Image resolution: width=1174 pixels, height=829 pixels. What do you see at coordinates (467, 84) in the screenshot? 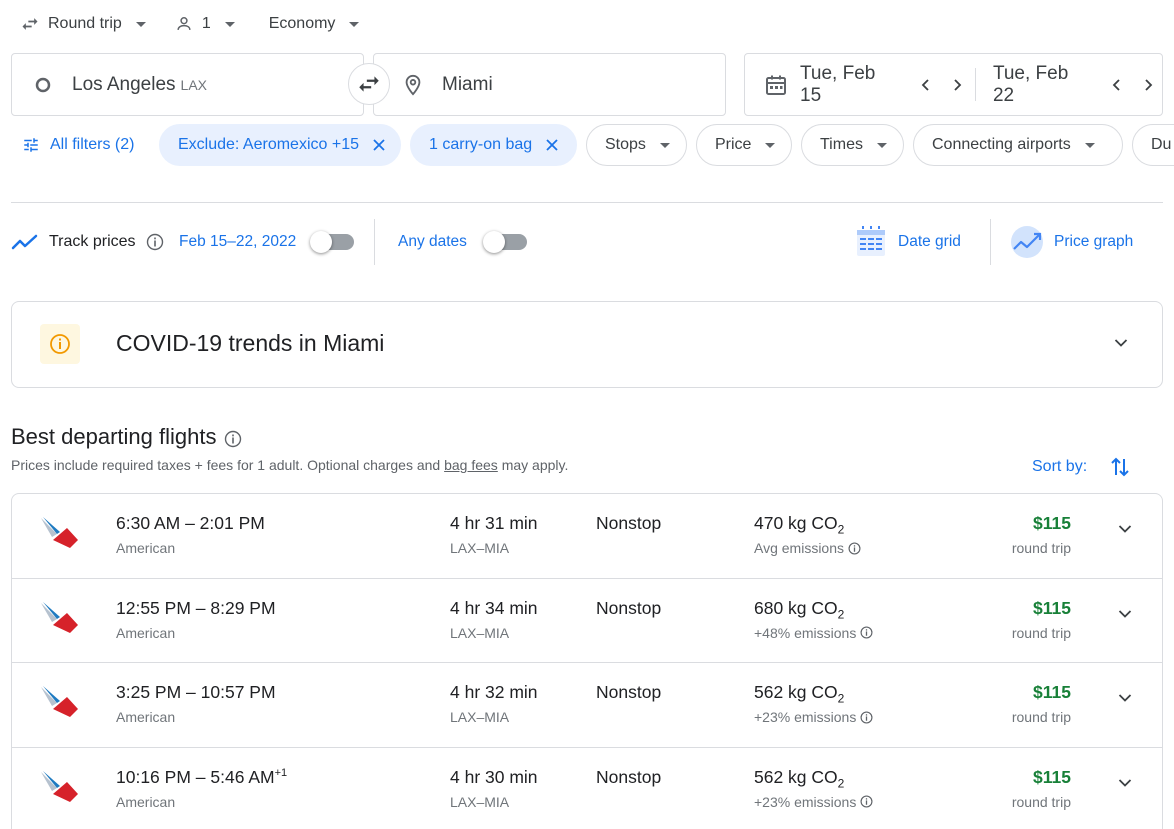
I see `destination-city: Miami` at bounding box center [467, 84].